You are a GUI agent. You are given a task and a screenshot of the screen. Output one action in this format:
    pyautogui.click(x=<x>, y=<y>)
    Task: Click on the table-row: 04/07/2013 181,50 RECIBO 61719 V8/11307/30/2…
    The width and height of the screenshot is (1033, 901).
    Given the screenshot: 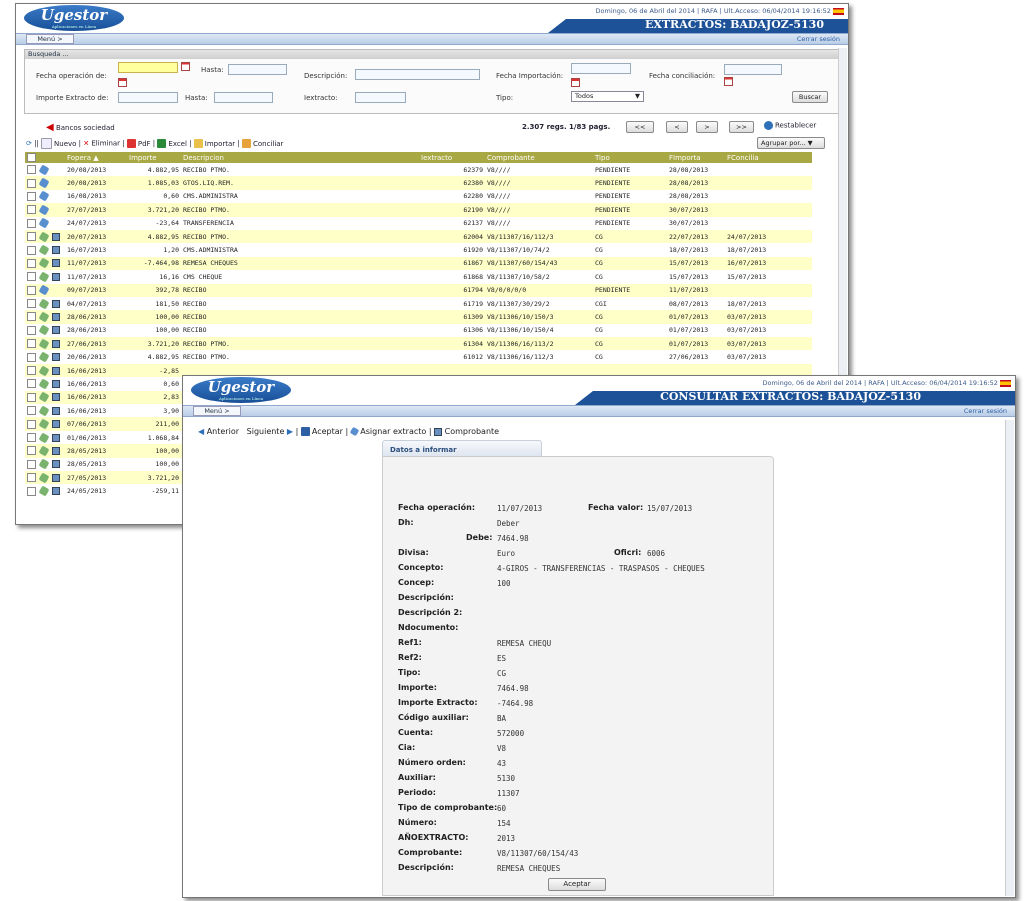 What is the action you would take?
    pyautogui.click(x=418, y=303)
    